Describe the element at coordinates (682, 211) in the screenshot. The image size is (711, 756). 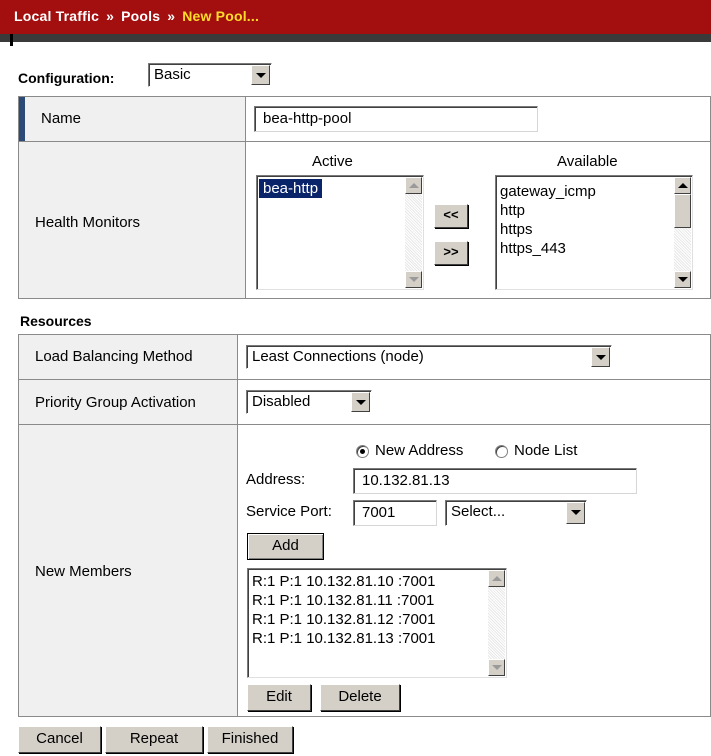
I see `scroll-thumb` at that location.